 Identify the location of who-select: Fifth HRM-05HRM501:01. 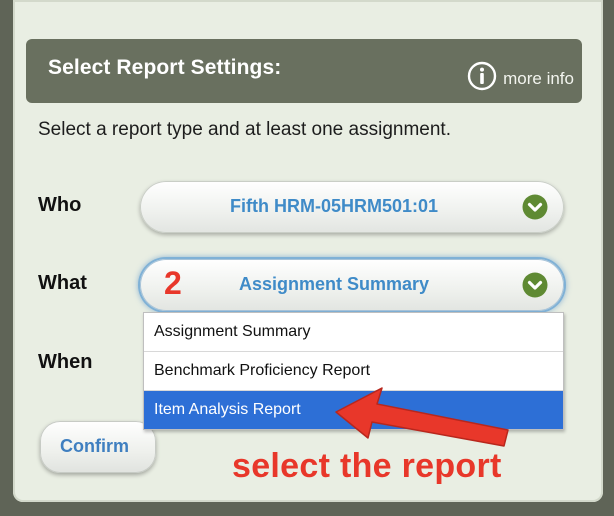
(352, 207).